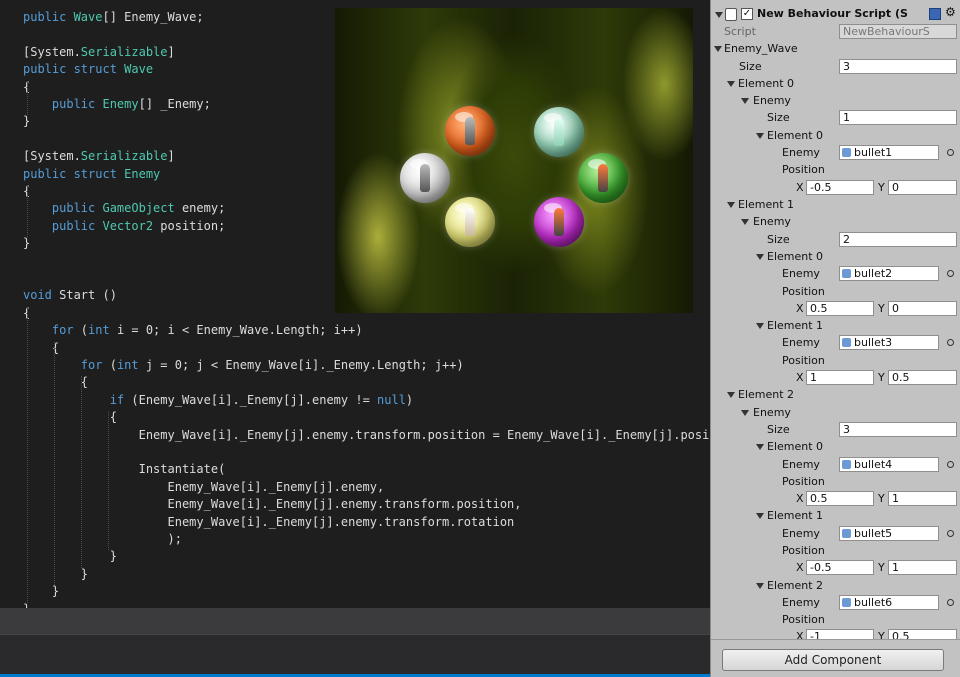 The image size is (960, 677). What do you see at coordinates (731, 14) in the screenshot?
I see `script-icon` at bounding box center [731, 14].